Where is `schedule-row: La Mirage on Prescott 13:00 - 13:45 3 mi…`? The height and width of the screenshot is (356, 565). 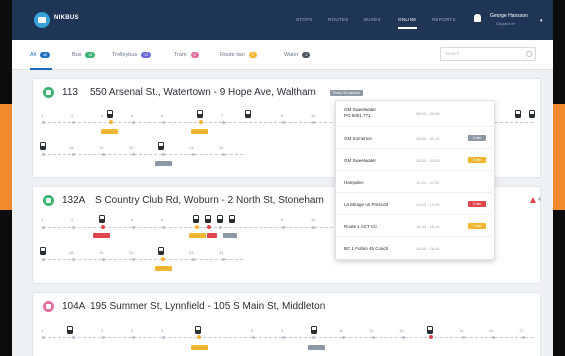
schedule-row: La Mirage on Prescott 13:00 - 13:45 3 mi… is located at coordinates (416, 204).